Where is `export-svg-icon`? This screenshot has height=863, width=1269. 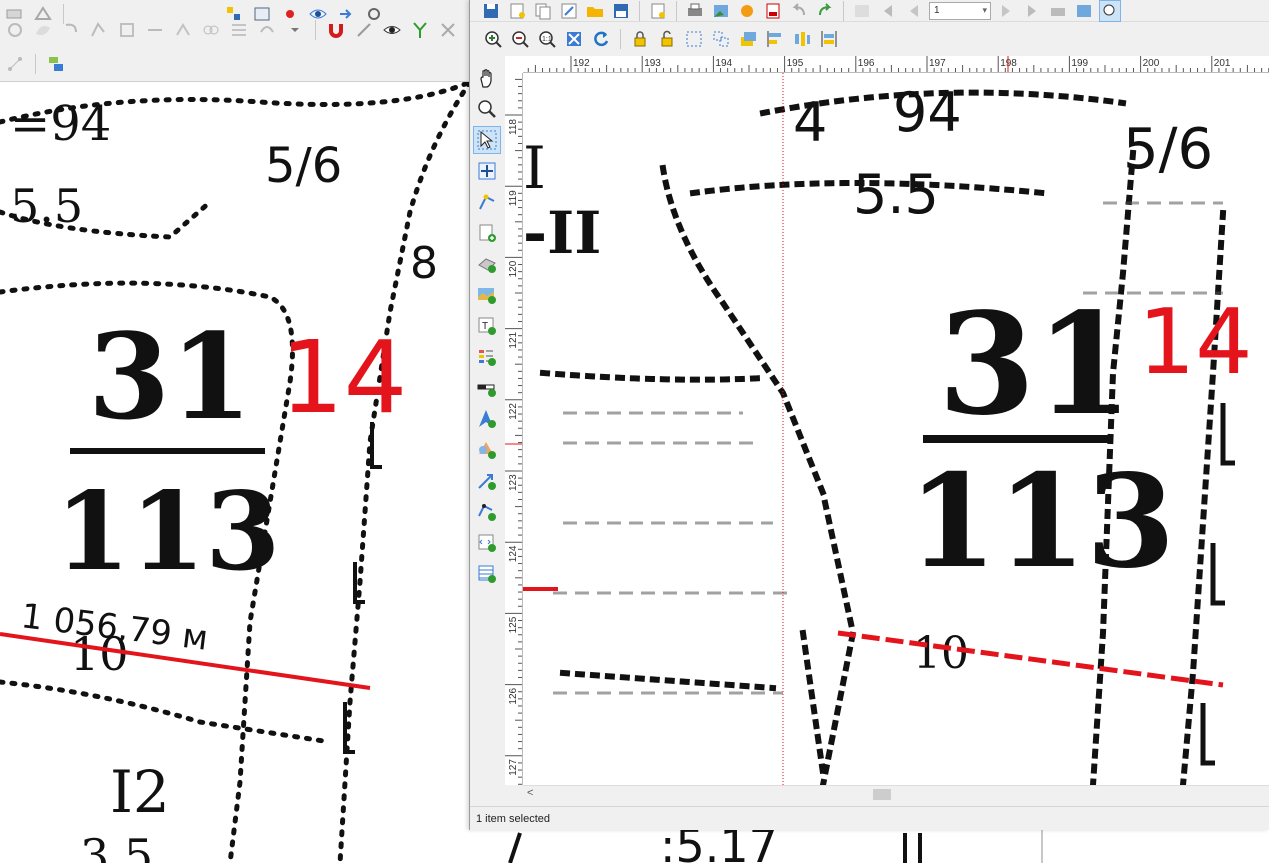
export-svg-icon is located at coordinates (747, 11).